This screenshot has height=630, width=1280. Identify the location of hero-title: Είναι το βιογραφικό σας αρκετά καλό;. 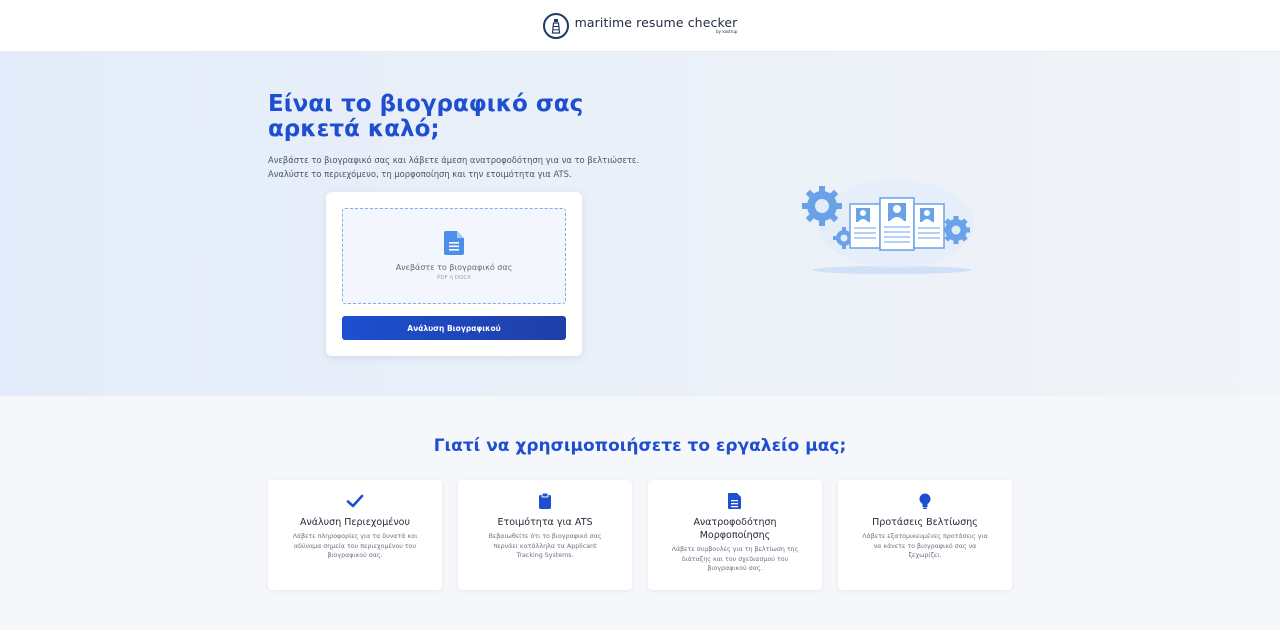
(426, 116).